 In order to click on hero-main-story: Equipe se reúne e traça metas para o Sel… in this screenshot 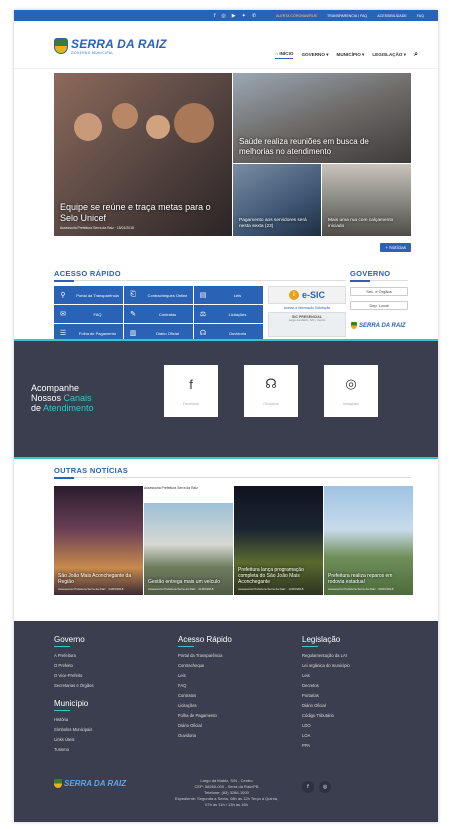, I will do `click(143, 154)`.